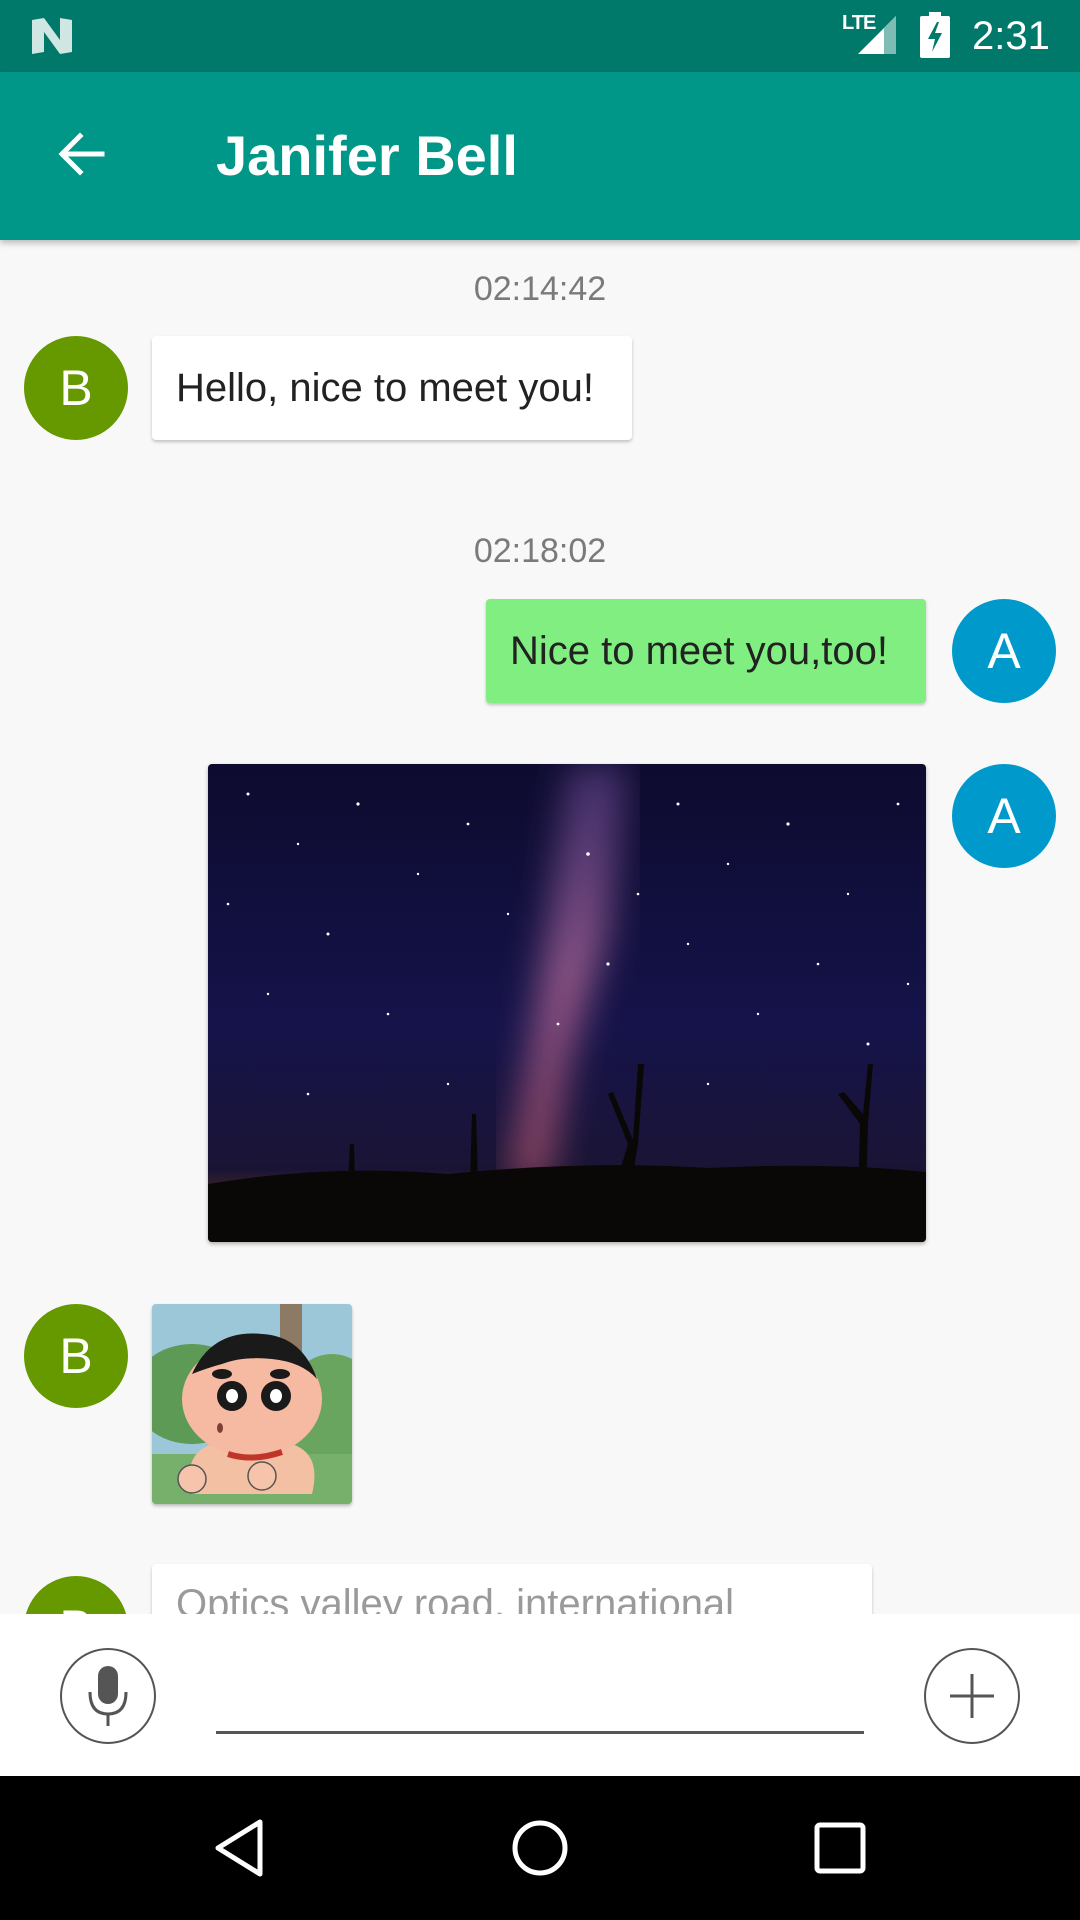 The width and height of the screenshot is (1080, 1920). Describe the element at coordinates (706, 651) in the screenshot. I see `outgoing-message: Nice to meet you,too!` at that location.